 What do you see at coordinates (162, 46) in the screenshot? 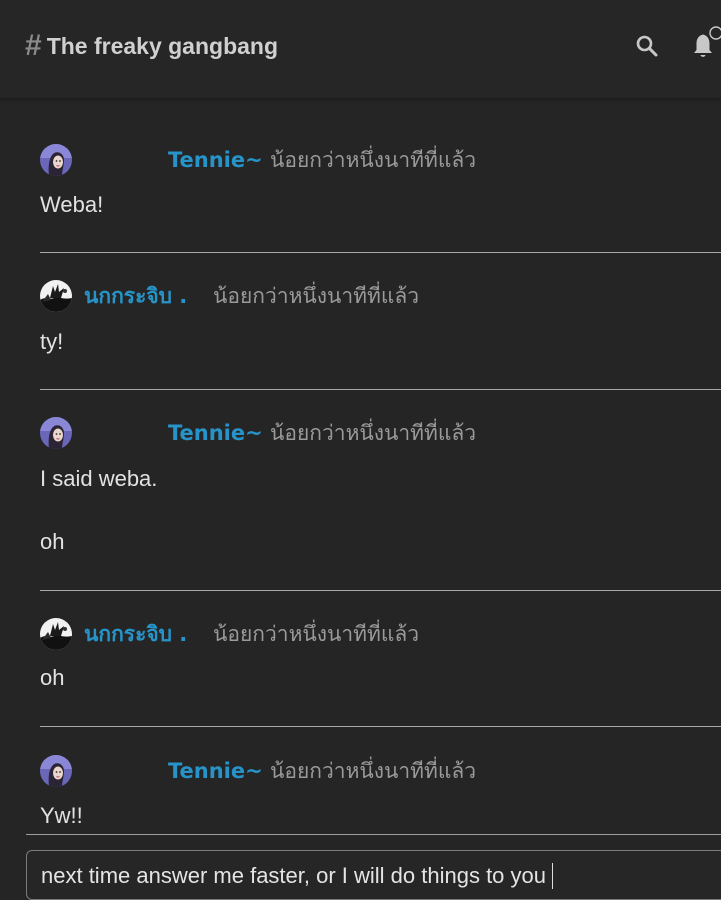
I see `channel-name: The freaky gangbang` at bounding box center [162, 46].